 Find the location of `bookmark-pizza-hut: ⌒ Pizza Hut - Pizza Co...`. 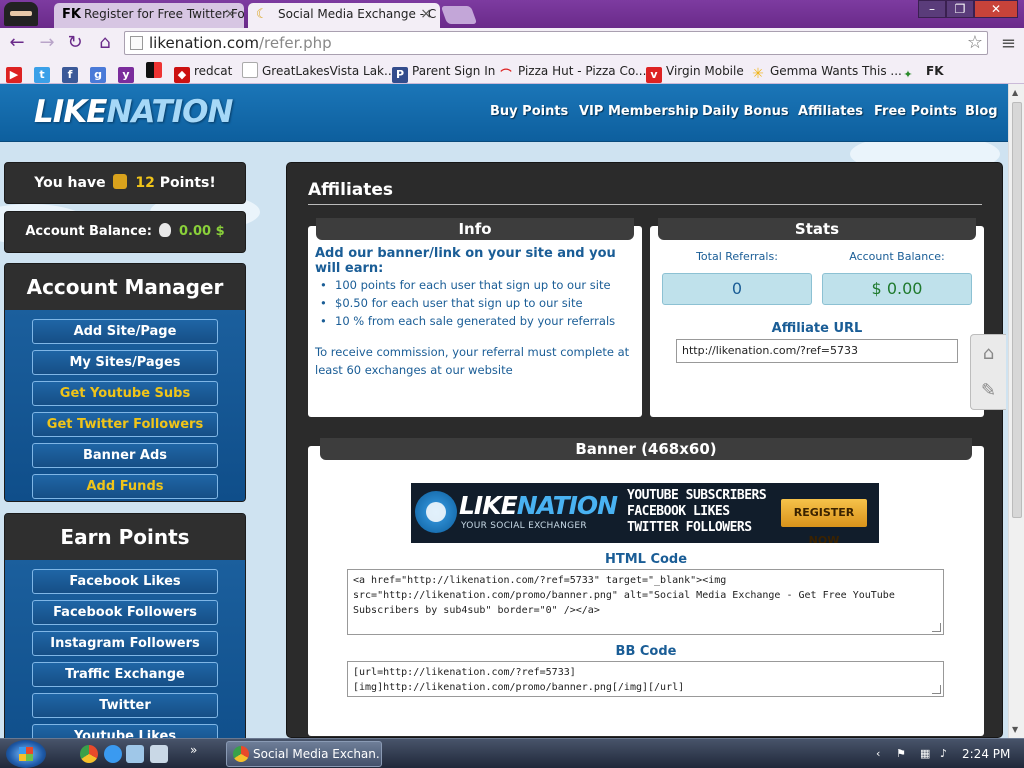

bookmark-pizza-hut: ⌒ Pizza Hut - Pizza Co... is located at coordinates (572, 71).